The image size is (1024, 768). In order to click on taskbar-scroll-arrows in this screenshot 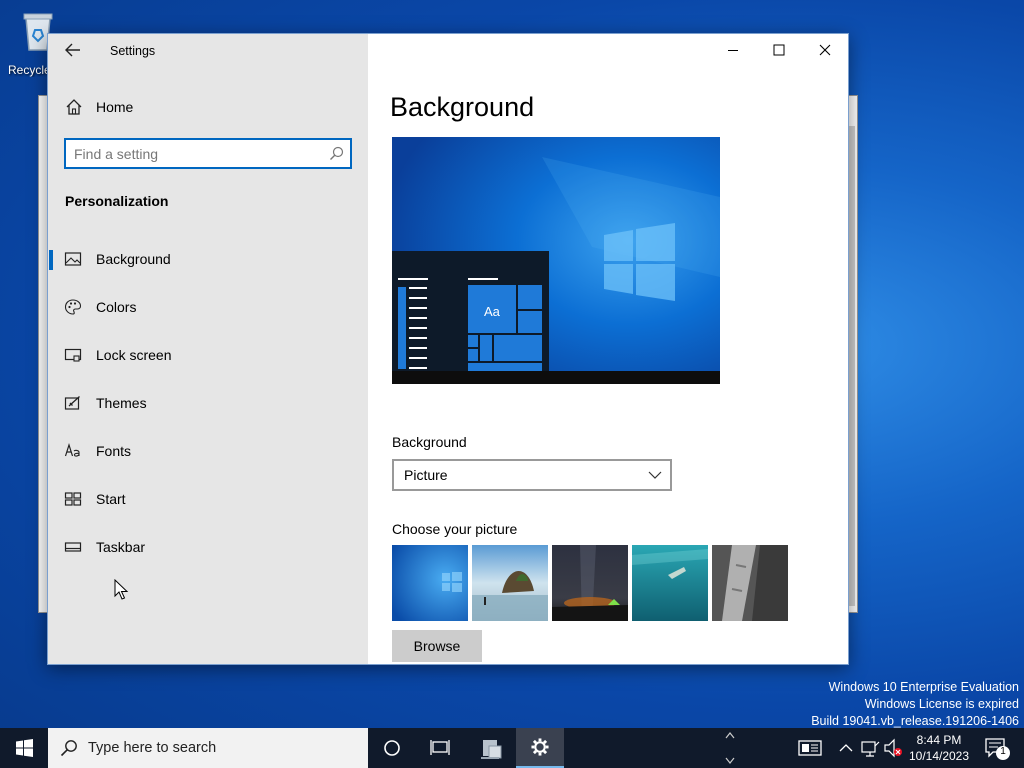, I will do `click(730, 748)`.